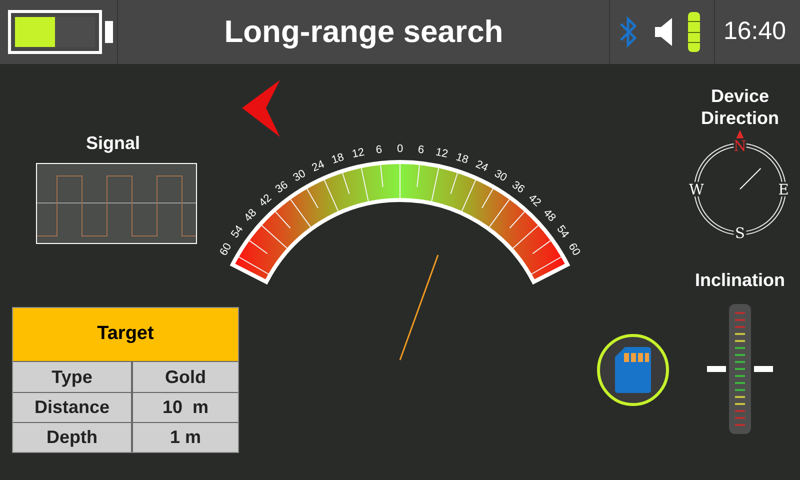  I want to click on screen-title: Long-range search, so click(364, 31).